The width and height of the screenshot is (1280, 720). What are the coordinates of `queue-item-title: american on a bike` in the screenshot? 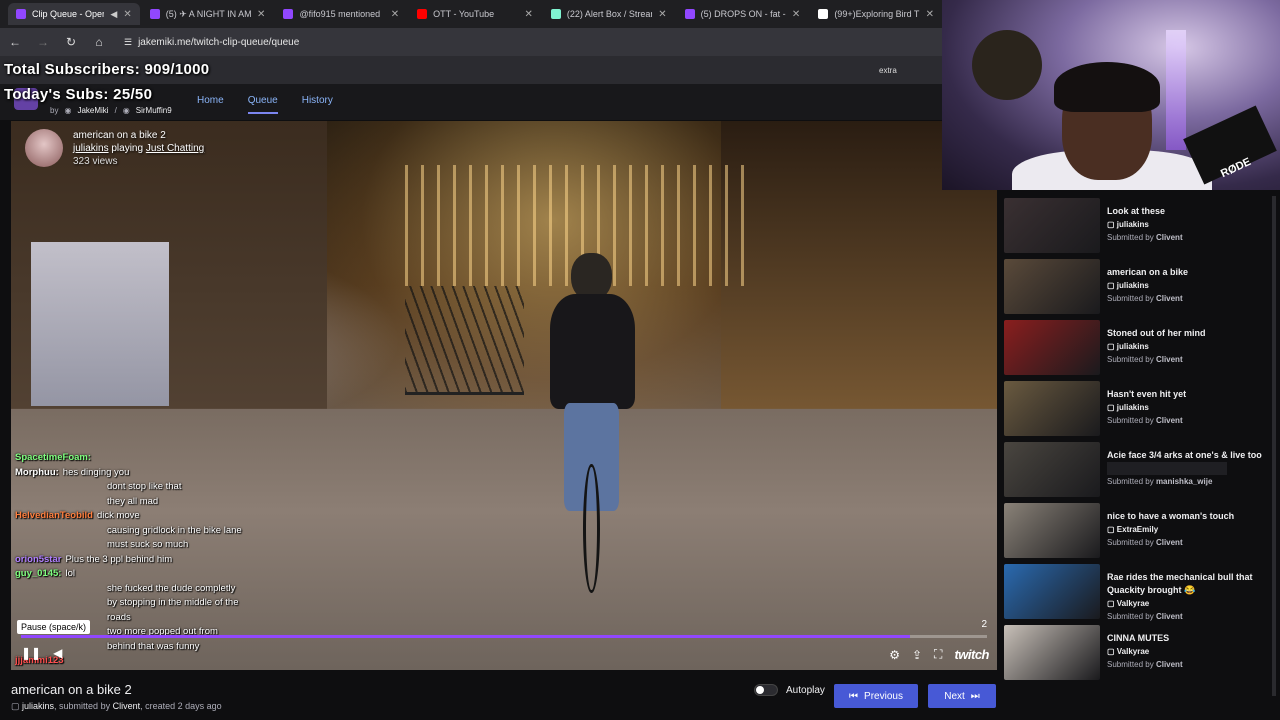 It's located at (1148, 272).